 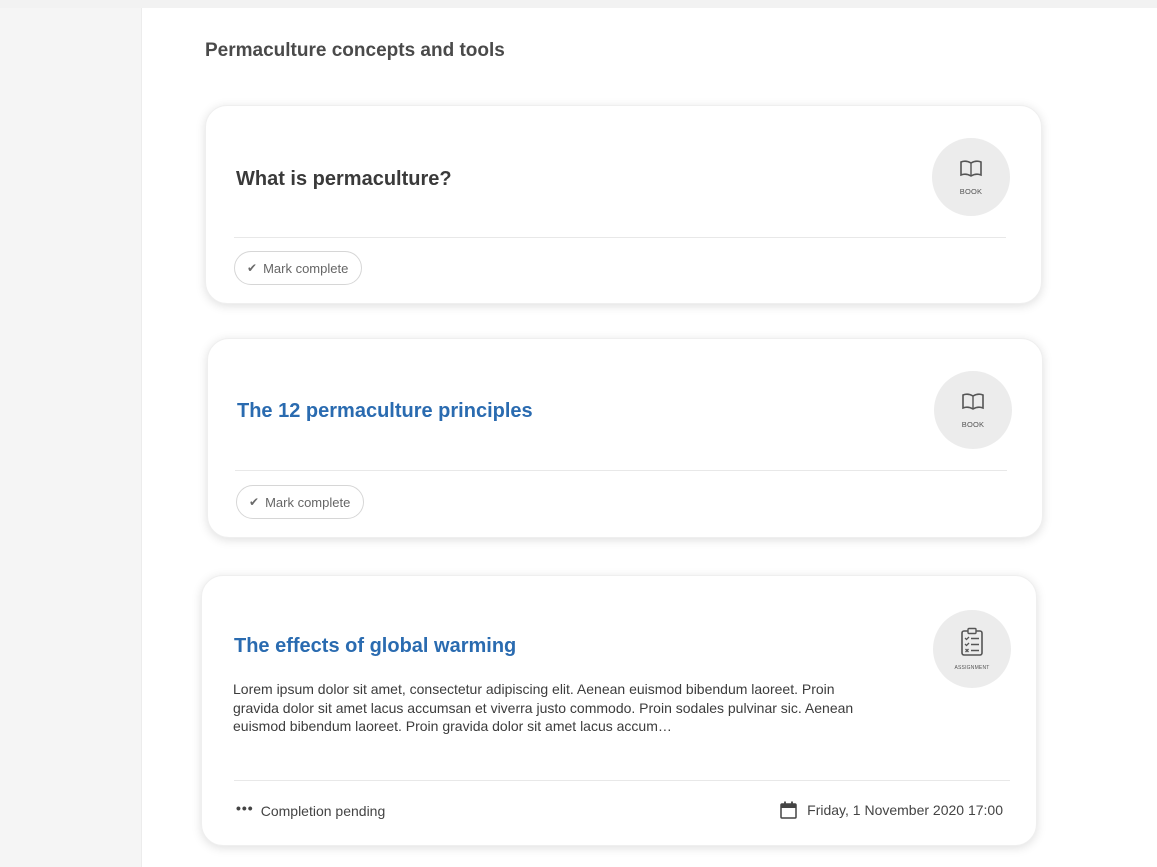 What do you see at coordinates (385, 411) in the screenshot?
I see `activity-title-link: The 12 permaculture principles` at bounding box center [385, 411].